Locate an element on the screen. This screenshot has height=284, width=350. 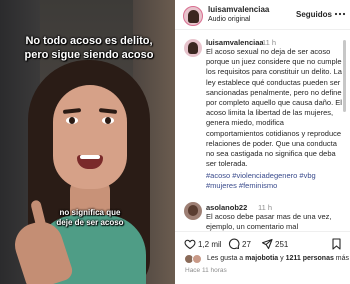
comments-count: 27 is located at coordinates (246, 244).